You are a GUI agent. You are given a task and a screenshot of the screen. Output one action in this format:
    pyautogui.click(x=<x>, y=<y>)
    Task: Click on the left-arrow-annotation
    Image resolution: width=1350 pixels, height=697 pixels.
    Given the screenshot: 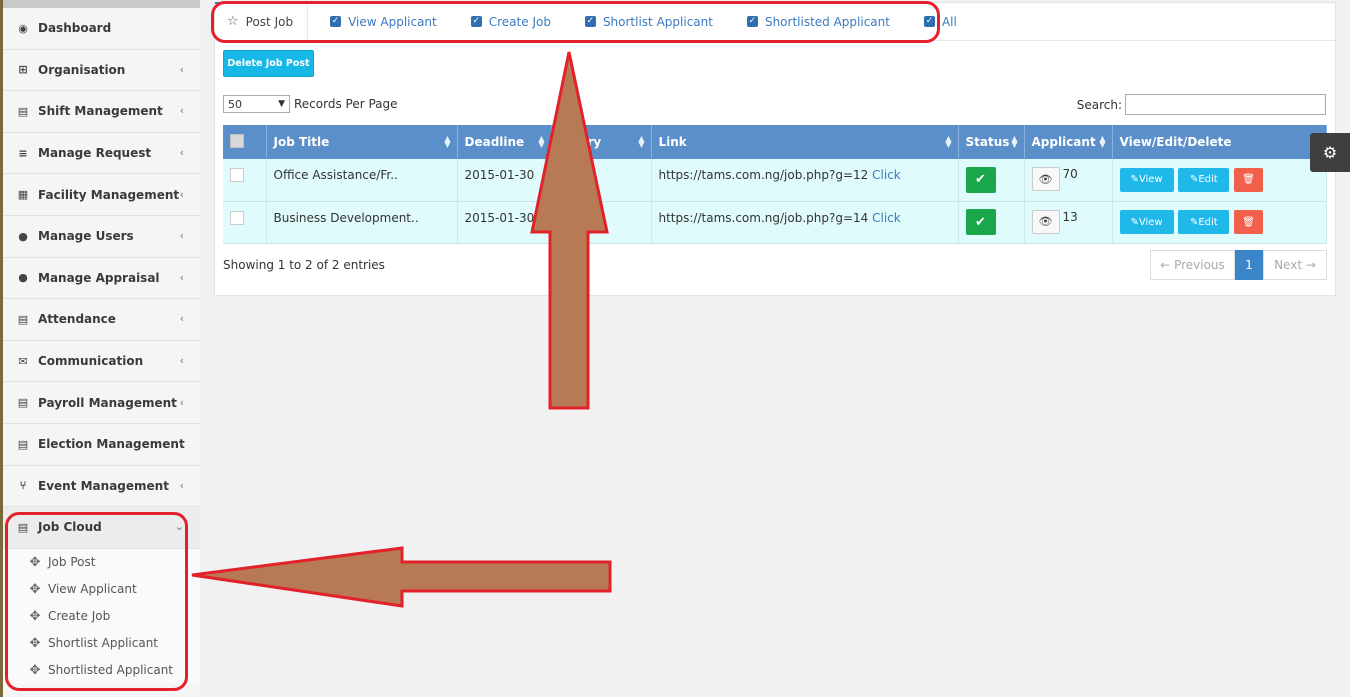 What is the action you would take?
    pyautogui.click(x=401, y=577)
    